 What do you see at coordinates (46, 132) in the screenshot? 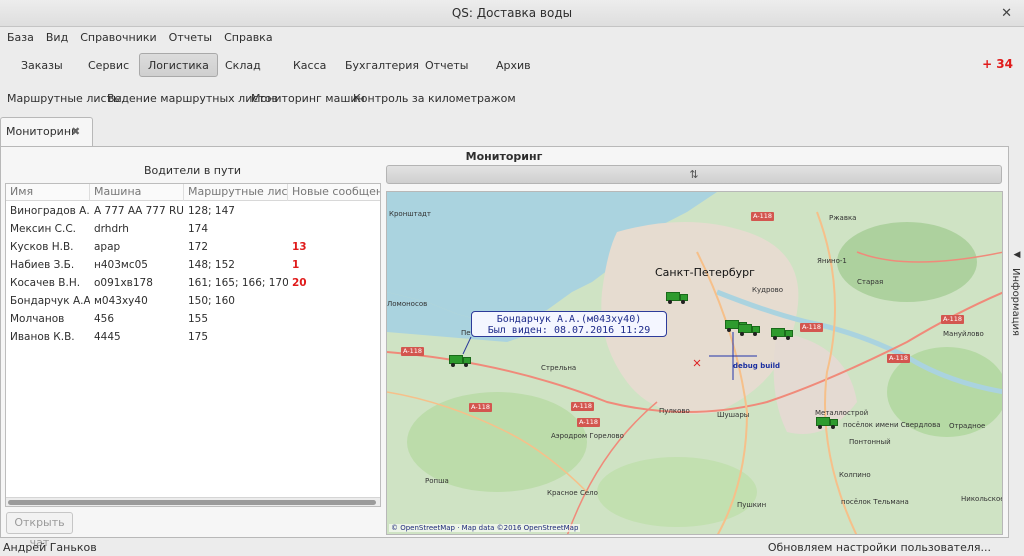
I see `tab-monitoring: Мониторинг ✖` at bounding box center [46, 132].